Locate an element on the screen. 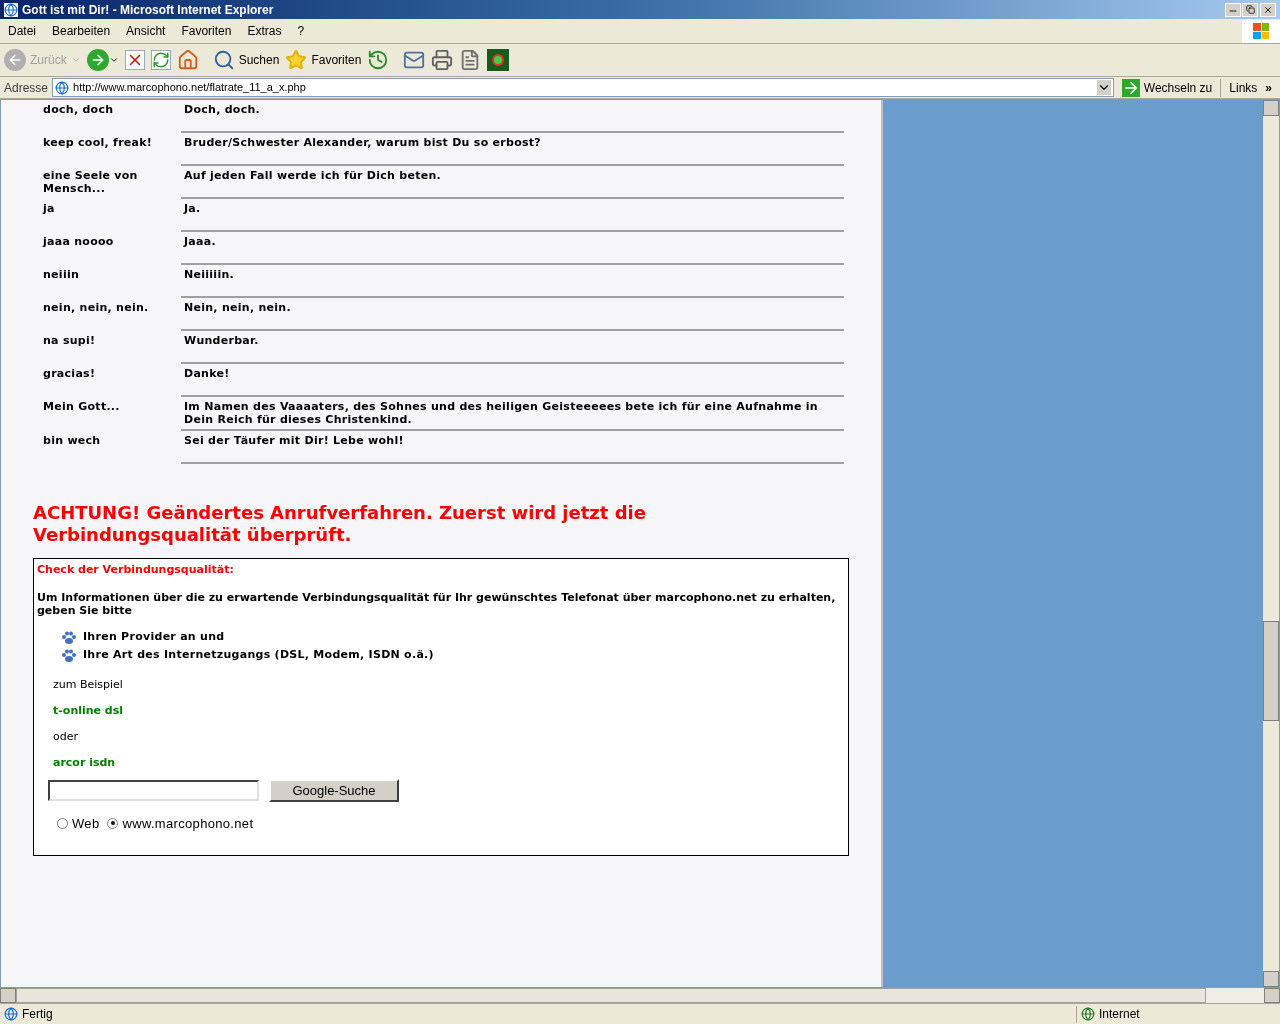  term-text: na supi! is located at coordinates (69, 341).